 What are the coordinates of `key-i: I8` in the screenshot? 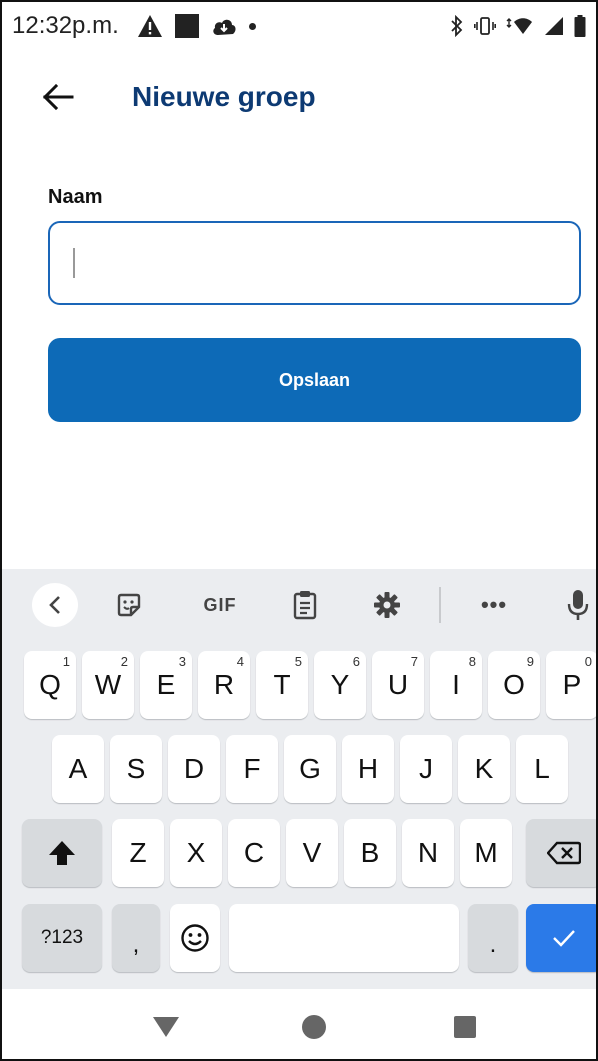 It's located at (456, 685).